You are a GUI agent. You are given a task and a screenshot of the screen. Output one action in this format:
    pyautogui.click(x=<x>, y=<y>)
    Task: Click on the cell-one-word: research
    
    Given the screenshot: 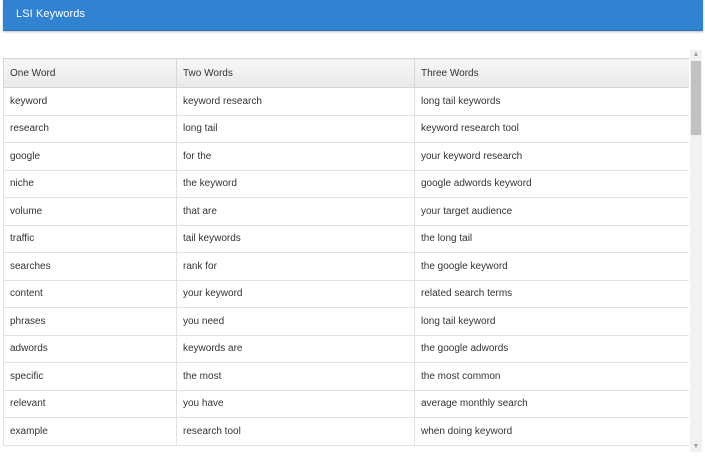 What is the action you would take?
    pyautogui.click(x=90, y=128)
    